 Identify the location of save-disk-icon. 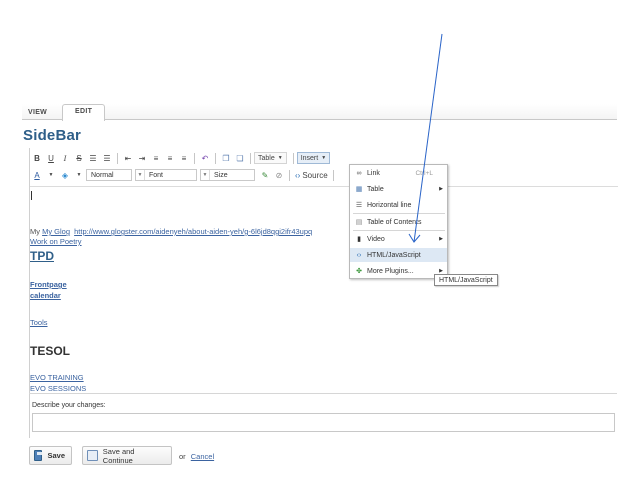
(38, 455).